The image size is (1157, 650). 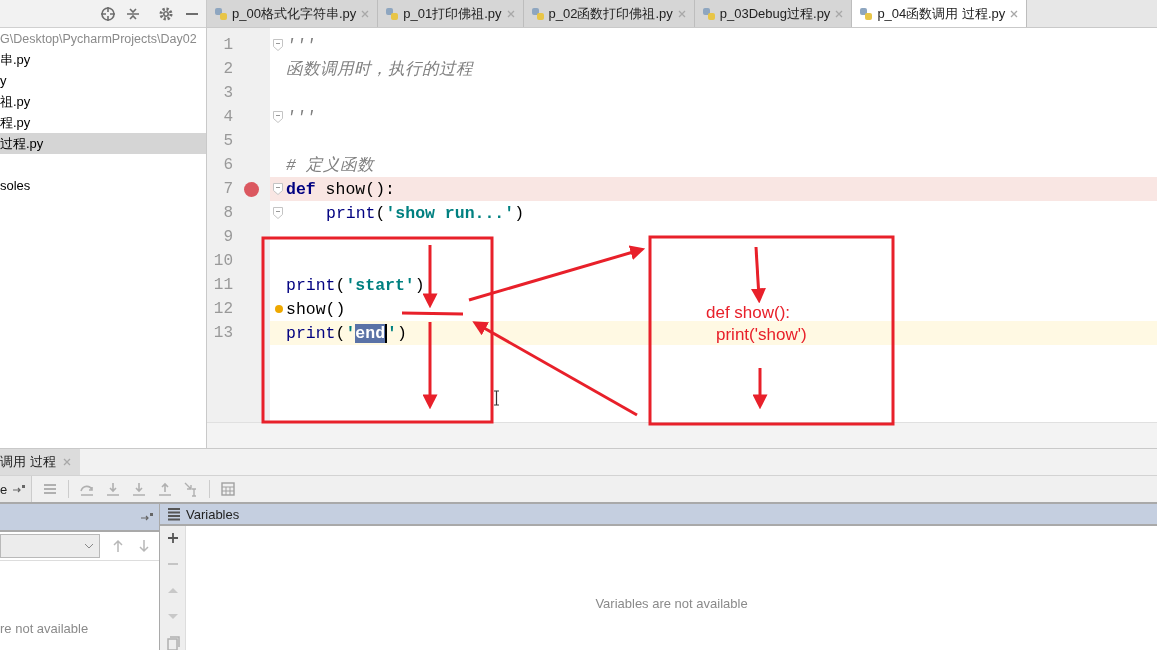 I want to click on menu-icon, so click(x=50, y=489).